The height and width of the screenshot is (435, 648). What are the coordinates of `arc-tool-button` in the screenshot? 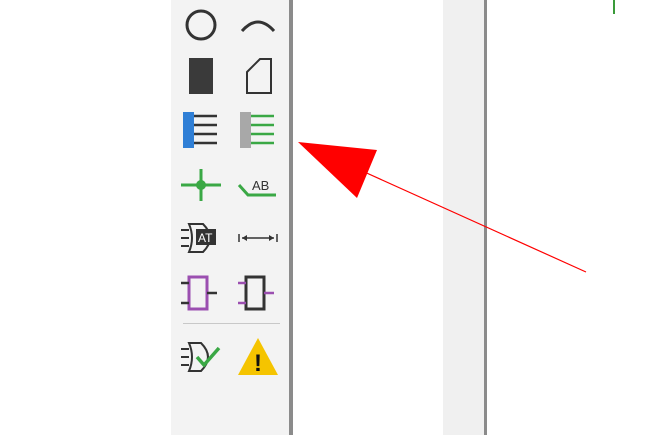 It's located at (258, 25).